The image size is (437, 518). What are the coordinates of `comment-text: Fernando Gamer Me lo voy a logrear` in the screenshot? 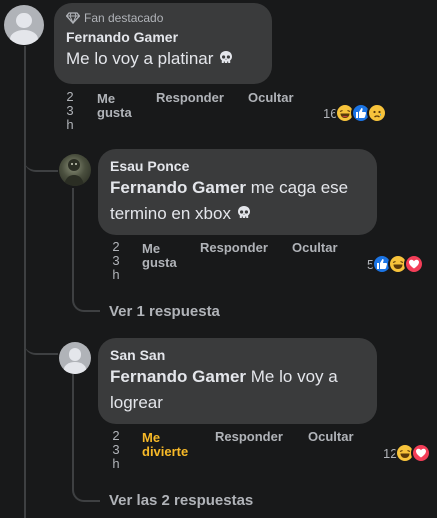 It's located at (237, 390).